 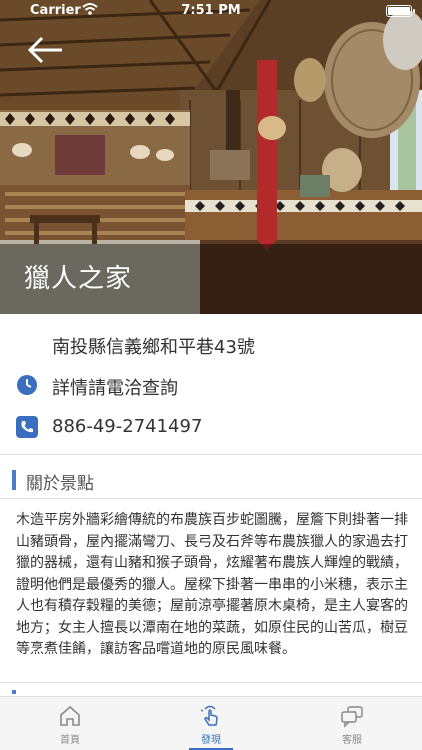 What do you see at coordinates (352, 716) in the screenshot?
I see `chat-icon` at bounding box center [352, 716].